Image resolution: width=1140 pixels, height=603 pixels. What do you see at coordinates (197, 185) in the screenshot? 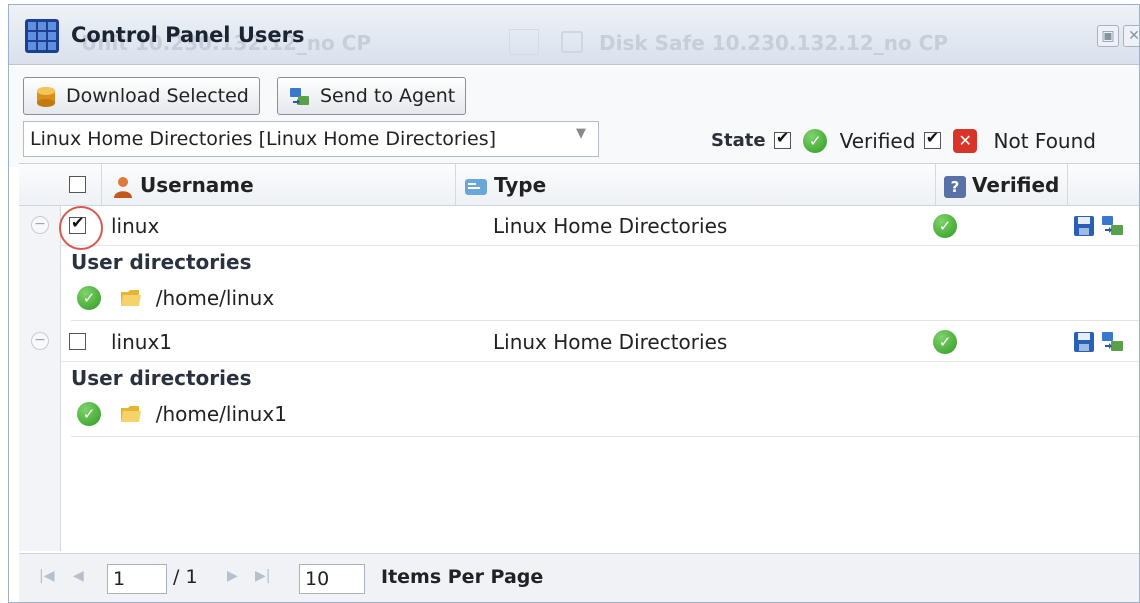
I see `column-username-label: Username` at bounding box center [197, 185].